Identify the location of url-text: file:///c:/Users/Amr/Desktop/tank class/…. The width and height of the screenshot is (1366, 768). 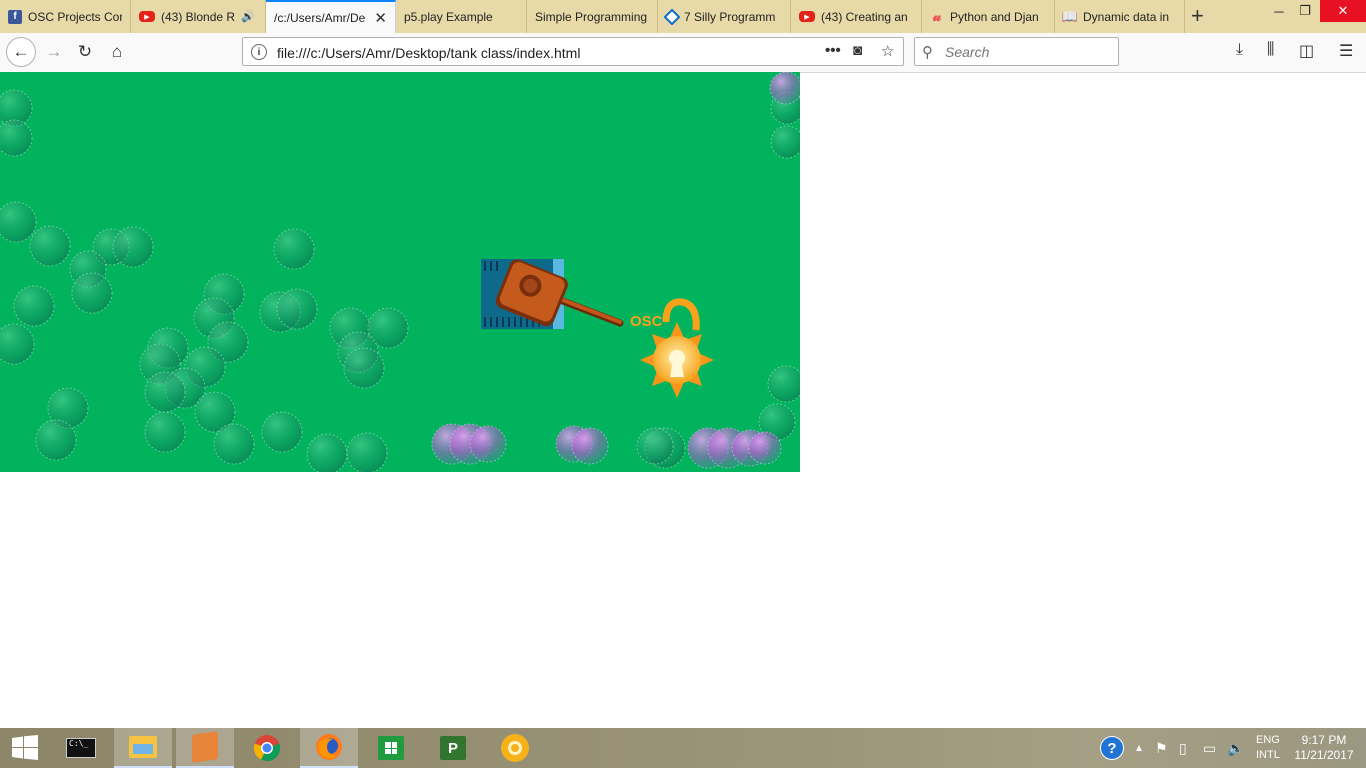
(428, 53).